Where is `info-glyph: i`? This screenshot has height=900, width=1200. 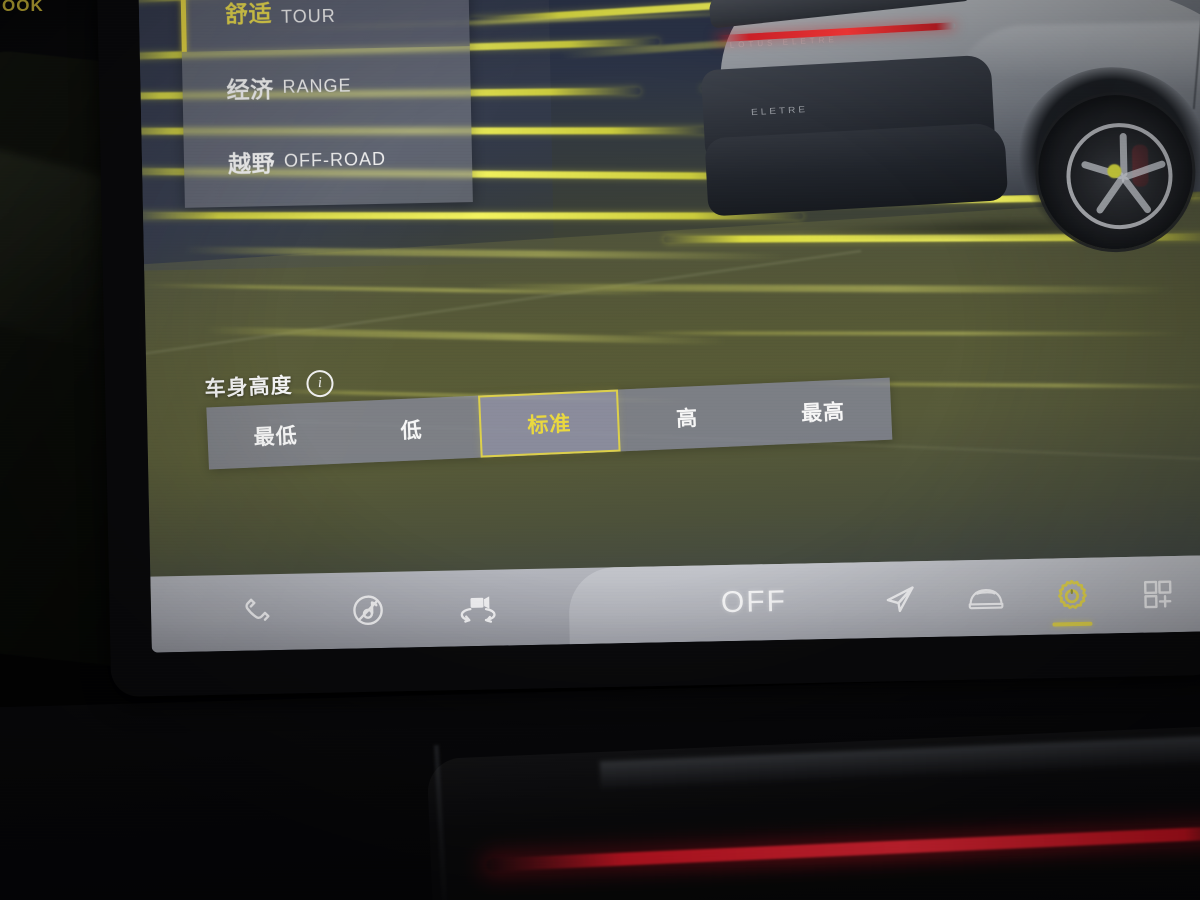
info-glyph: i is located at coordinates (320, 382).